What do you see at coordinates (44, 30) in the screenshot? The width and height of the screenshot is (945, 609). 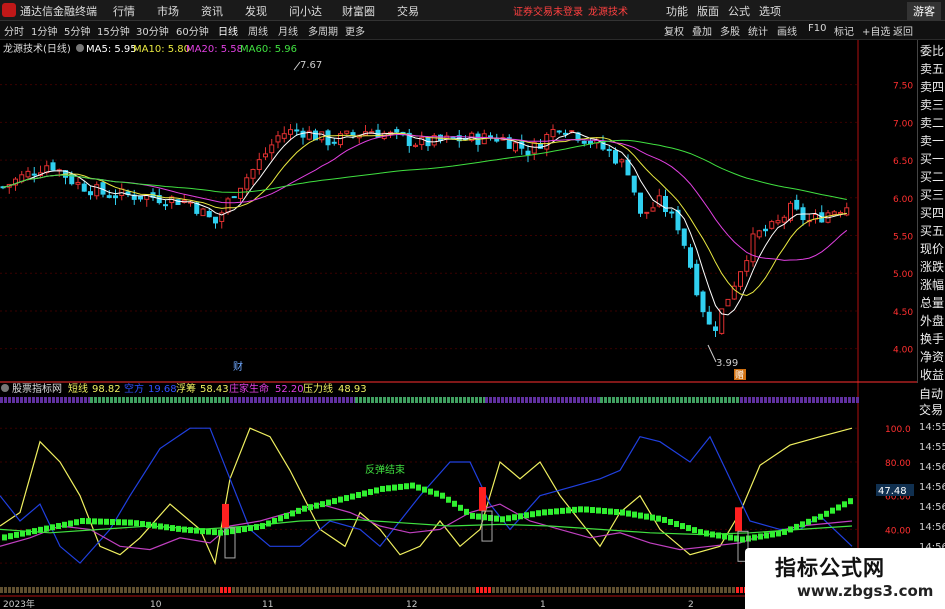 I see `period-1min: 1分钟` at bounding box center [44, 30].